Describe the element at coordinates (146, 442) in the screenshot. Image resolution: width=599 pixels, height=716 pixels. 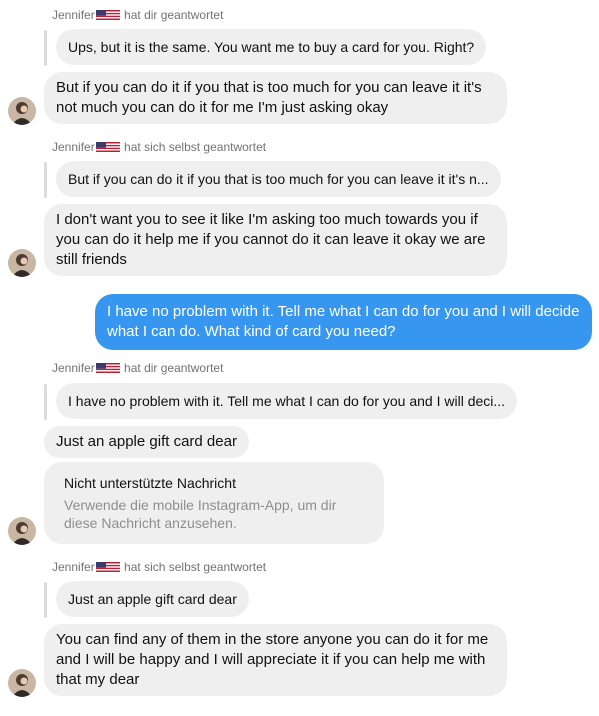
I see `incoming-message: Just an apple gift card dear` at that location.